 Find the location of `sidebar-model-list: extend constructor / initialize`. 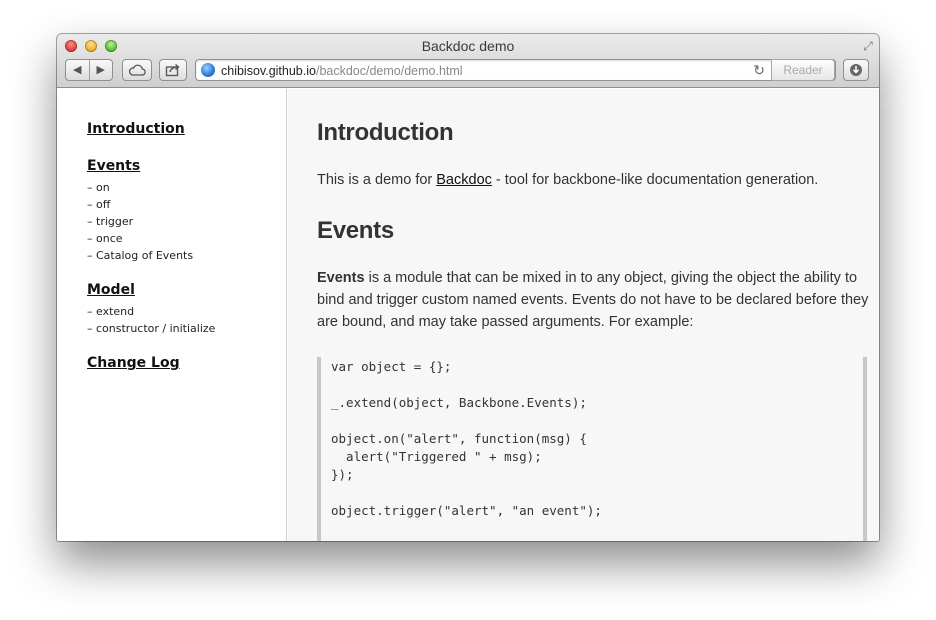

sidebar-model-list: extend constructor / initialize is located at coordinates (151, 320).